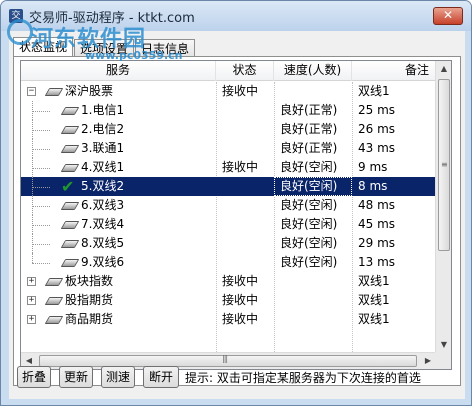 The image size is (472, 406). I want to click on note-cell: 25 ms, so click(377, 110).